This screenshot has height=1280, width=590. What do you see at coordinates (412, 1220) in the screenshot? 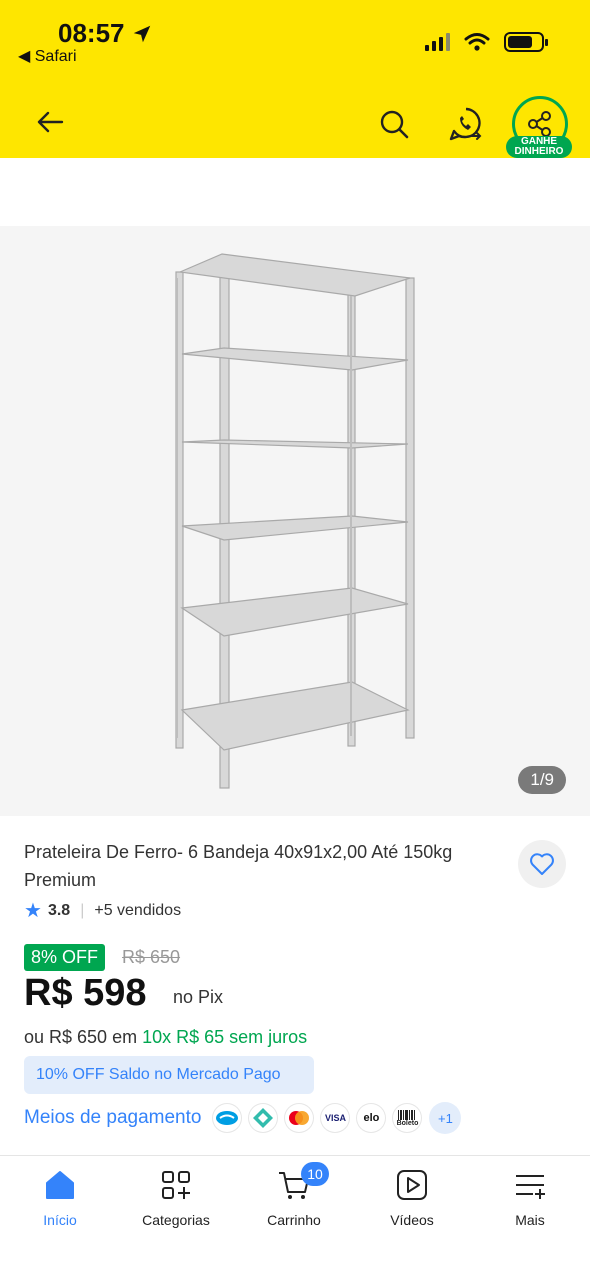
I see `tab-label: Vídeos` at bounding box center [412, 1220].